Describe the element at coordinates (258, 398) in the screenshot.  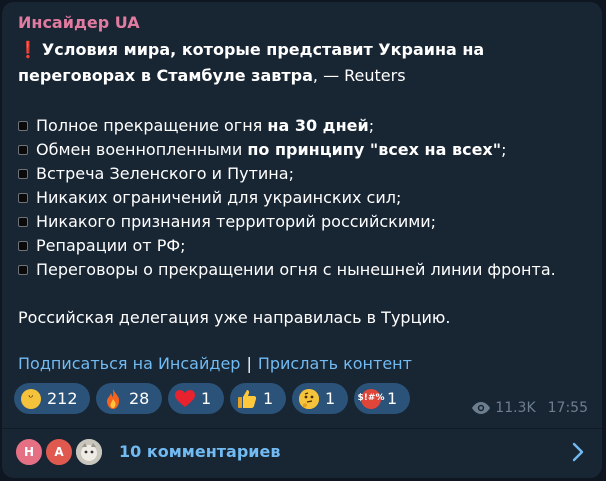
I see `reaction-thumbs-up: 1` at that location.